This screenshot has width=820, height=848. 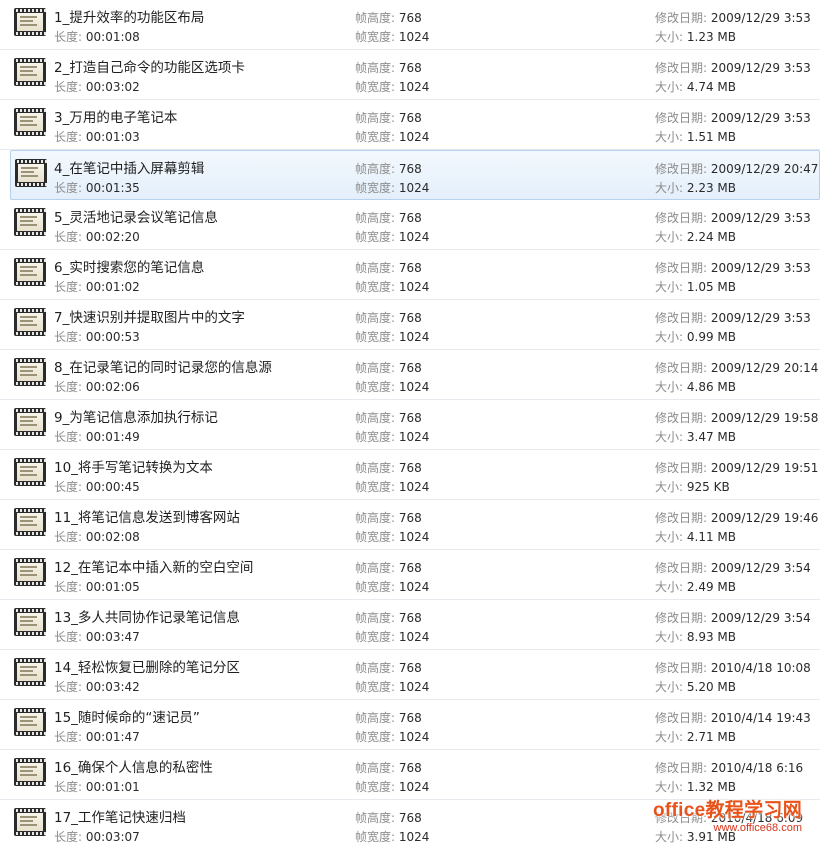 What do you see at coordinates (711, 237) in the screenshot?
I see `size-value: 2.24 MB` at bounding box center [711, 237].